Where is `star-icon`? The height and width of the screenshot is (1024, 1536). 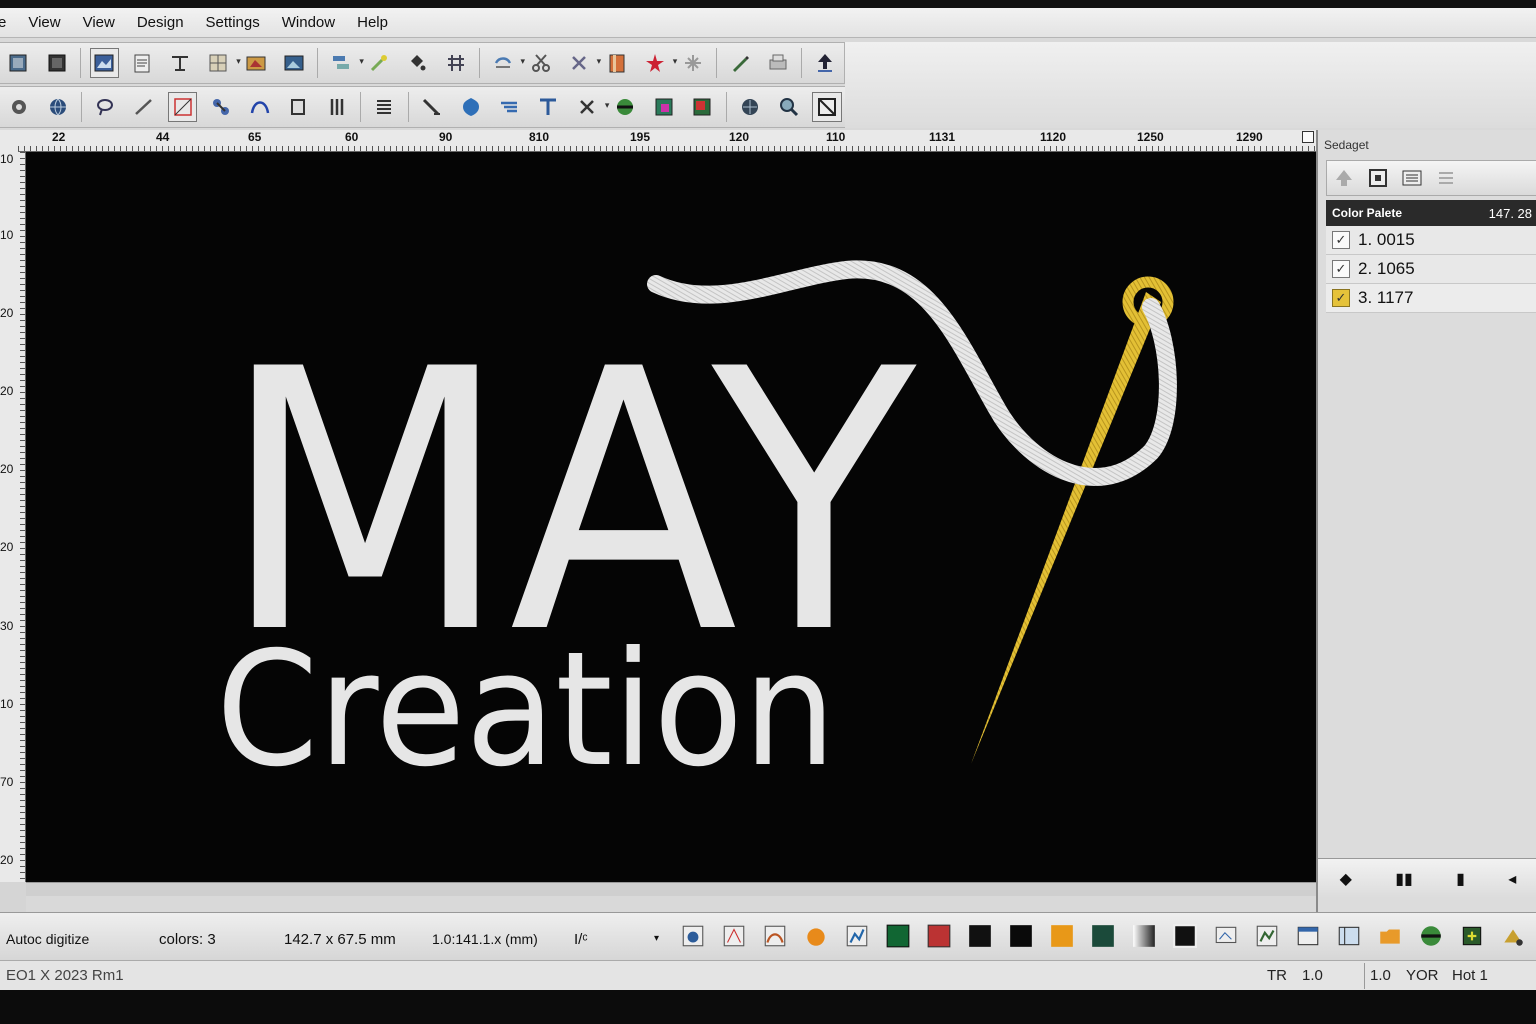 star-icon is located at coordinates (658, 63).